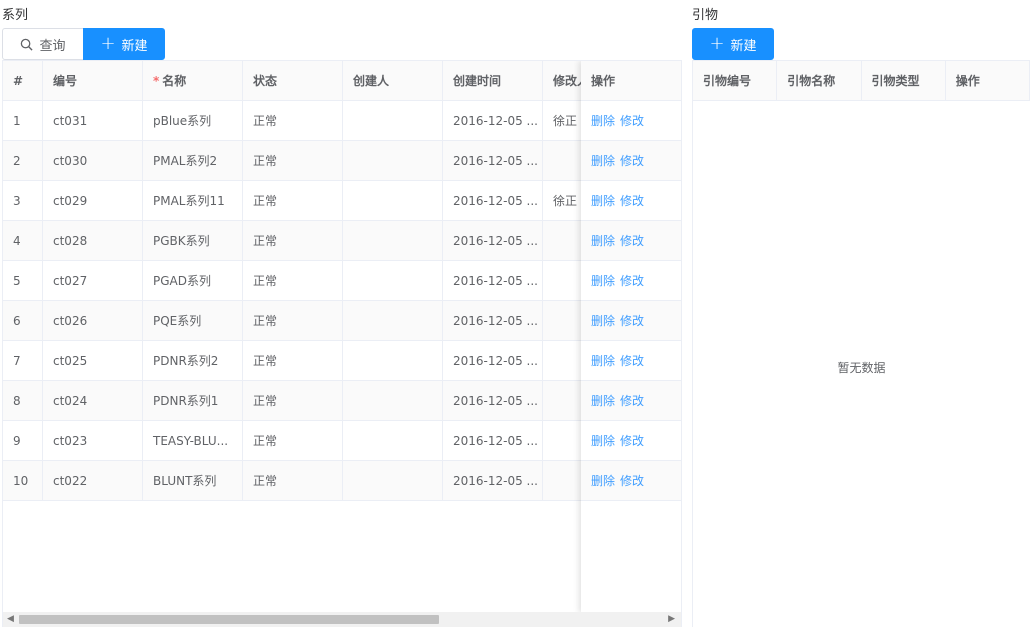 This screenshot has width=1030, height=627. I want to click on cell-index: 8, so click(23, 400).